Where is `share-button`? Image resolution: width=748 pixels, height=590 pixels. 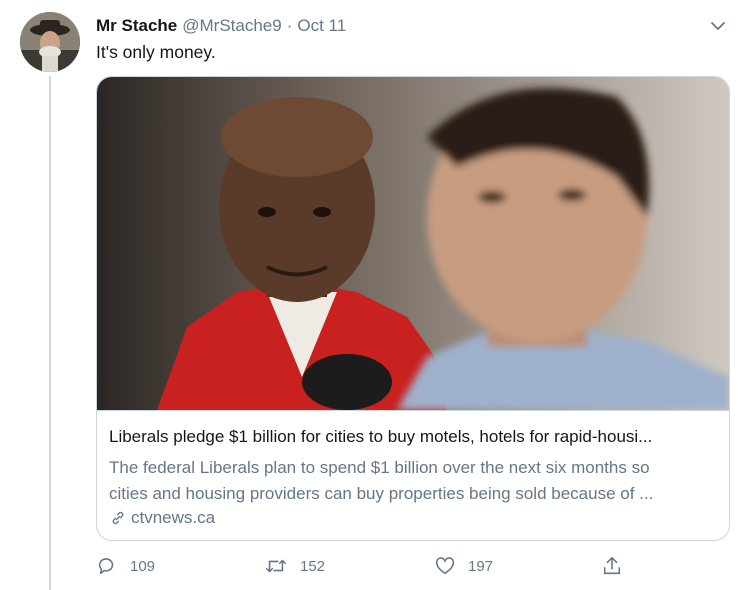 share-button is located at coordinates (618, 566).